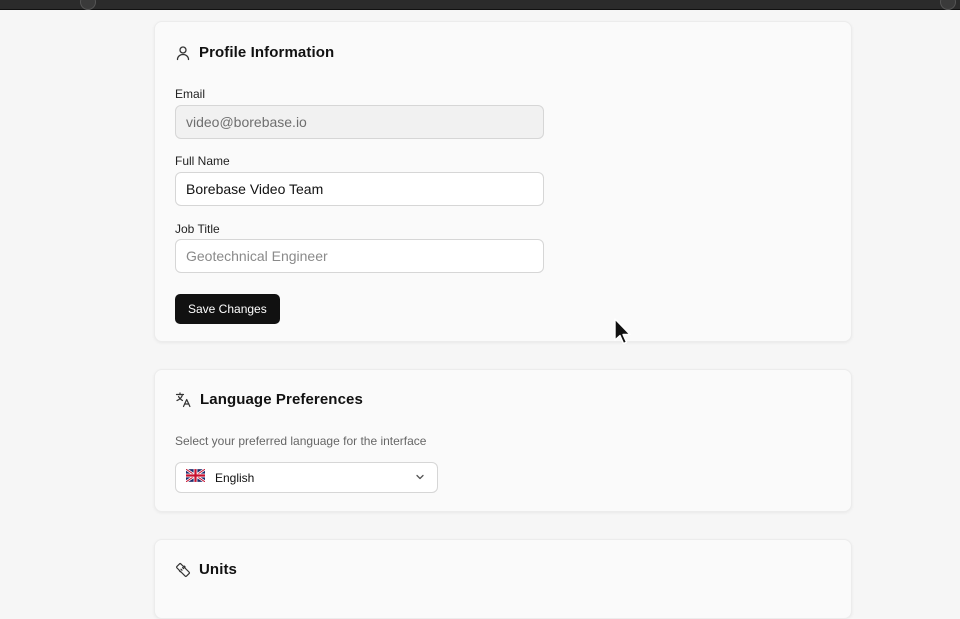 The image size is (960, 619). I want to click on units-card-title: Units, so click(218, 569).